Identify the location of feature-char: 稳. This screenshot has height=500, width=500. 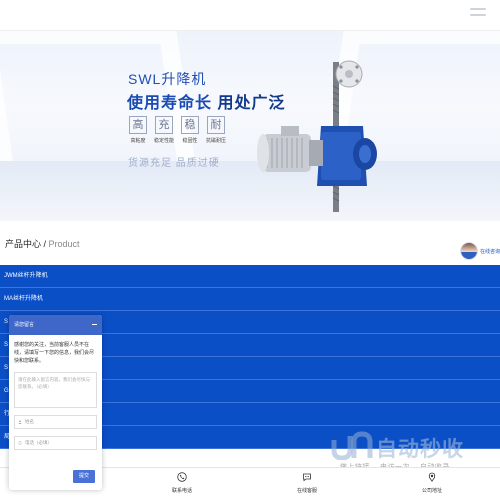
(190, 125).